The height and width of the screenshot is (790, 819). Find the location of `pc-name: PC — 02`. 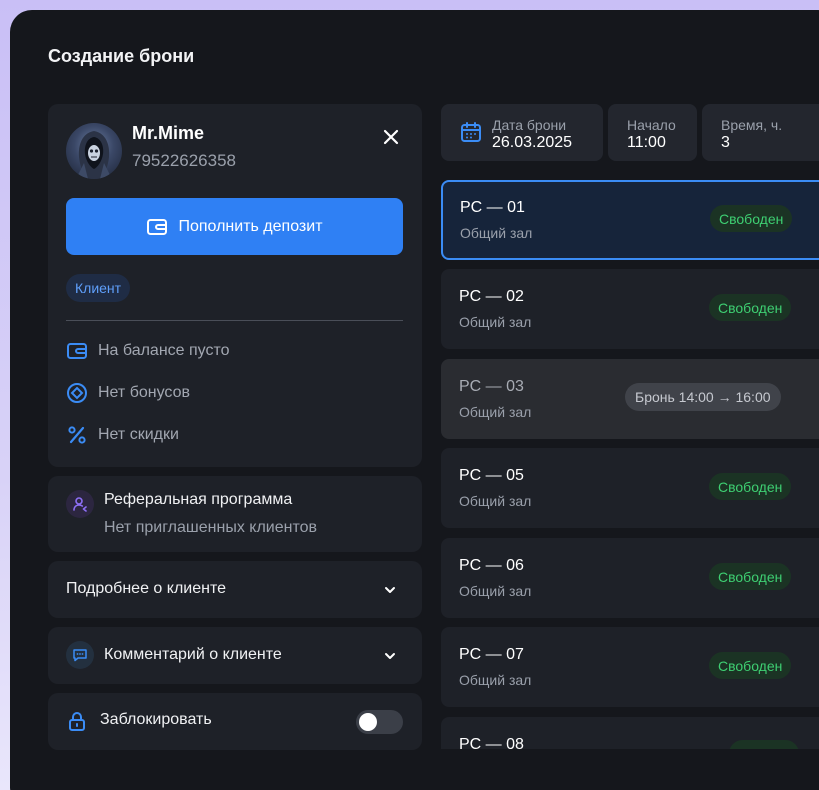

pc-name: PC — 02 is located at coordinates (491, 296).